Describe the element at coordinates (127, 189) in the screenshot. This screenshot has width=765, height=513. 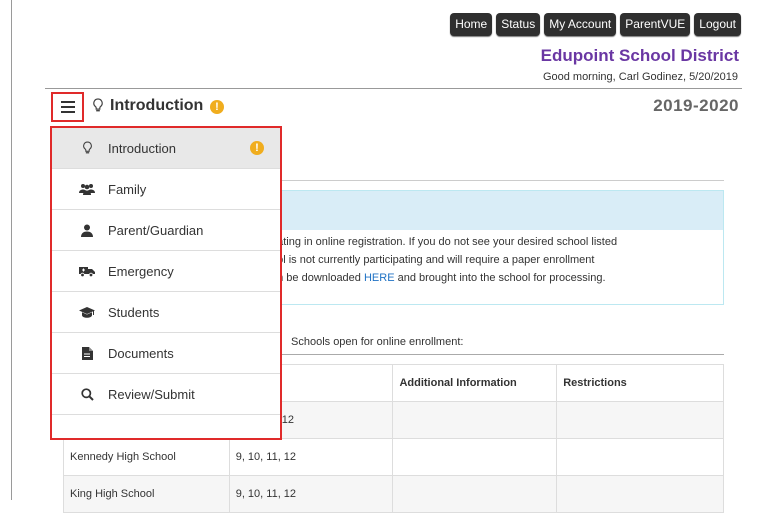
I see `menu-item-label: Family` at that location.